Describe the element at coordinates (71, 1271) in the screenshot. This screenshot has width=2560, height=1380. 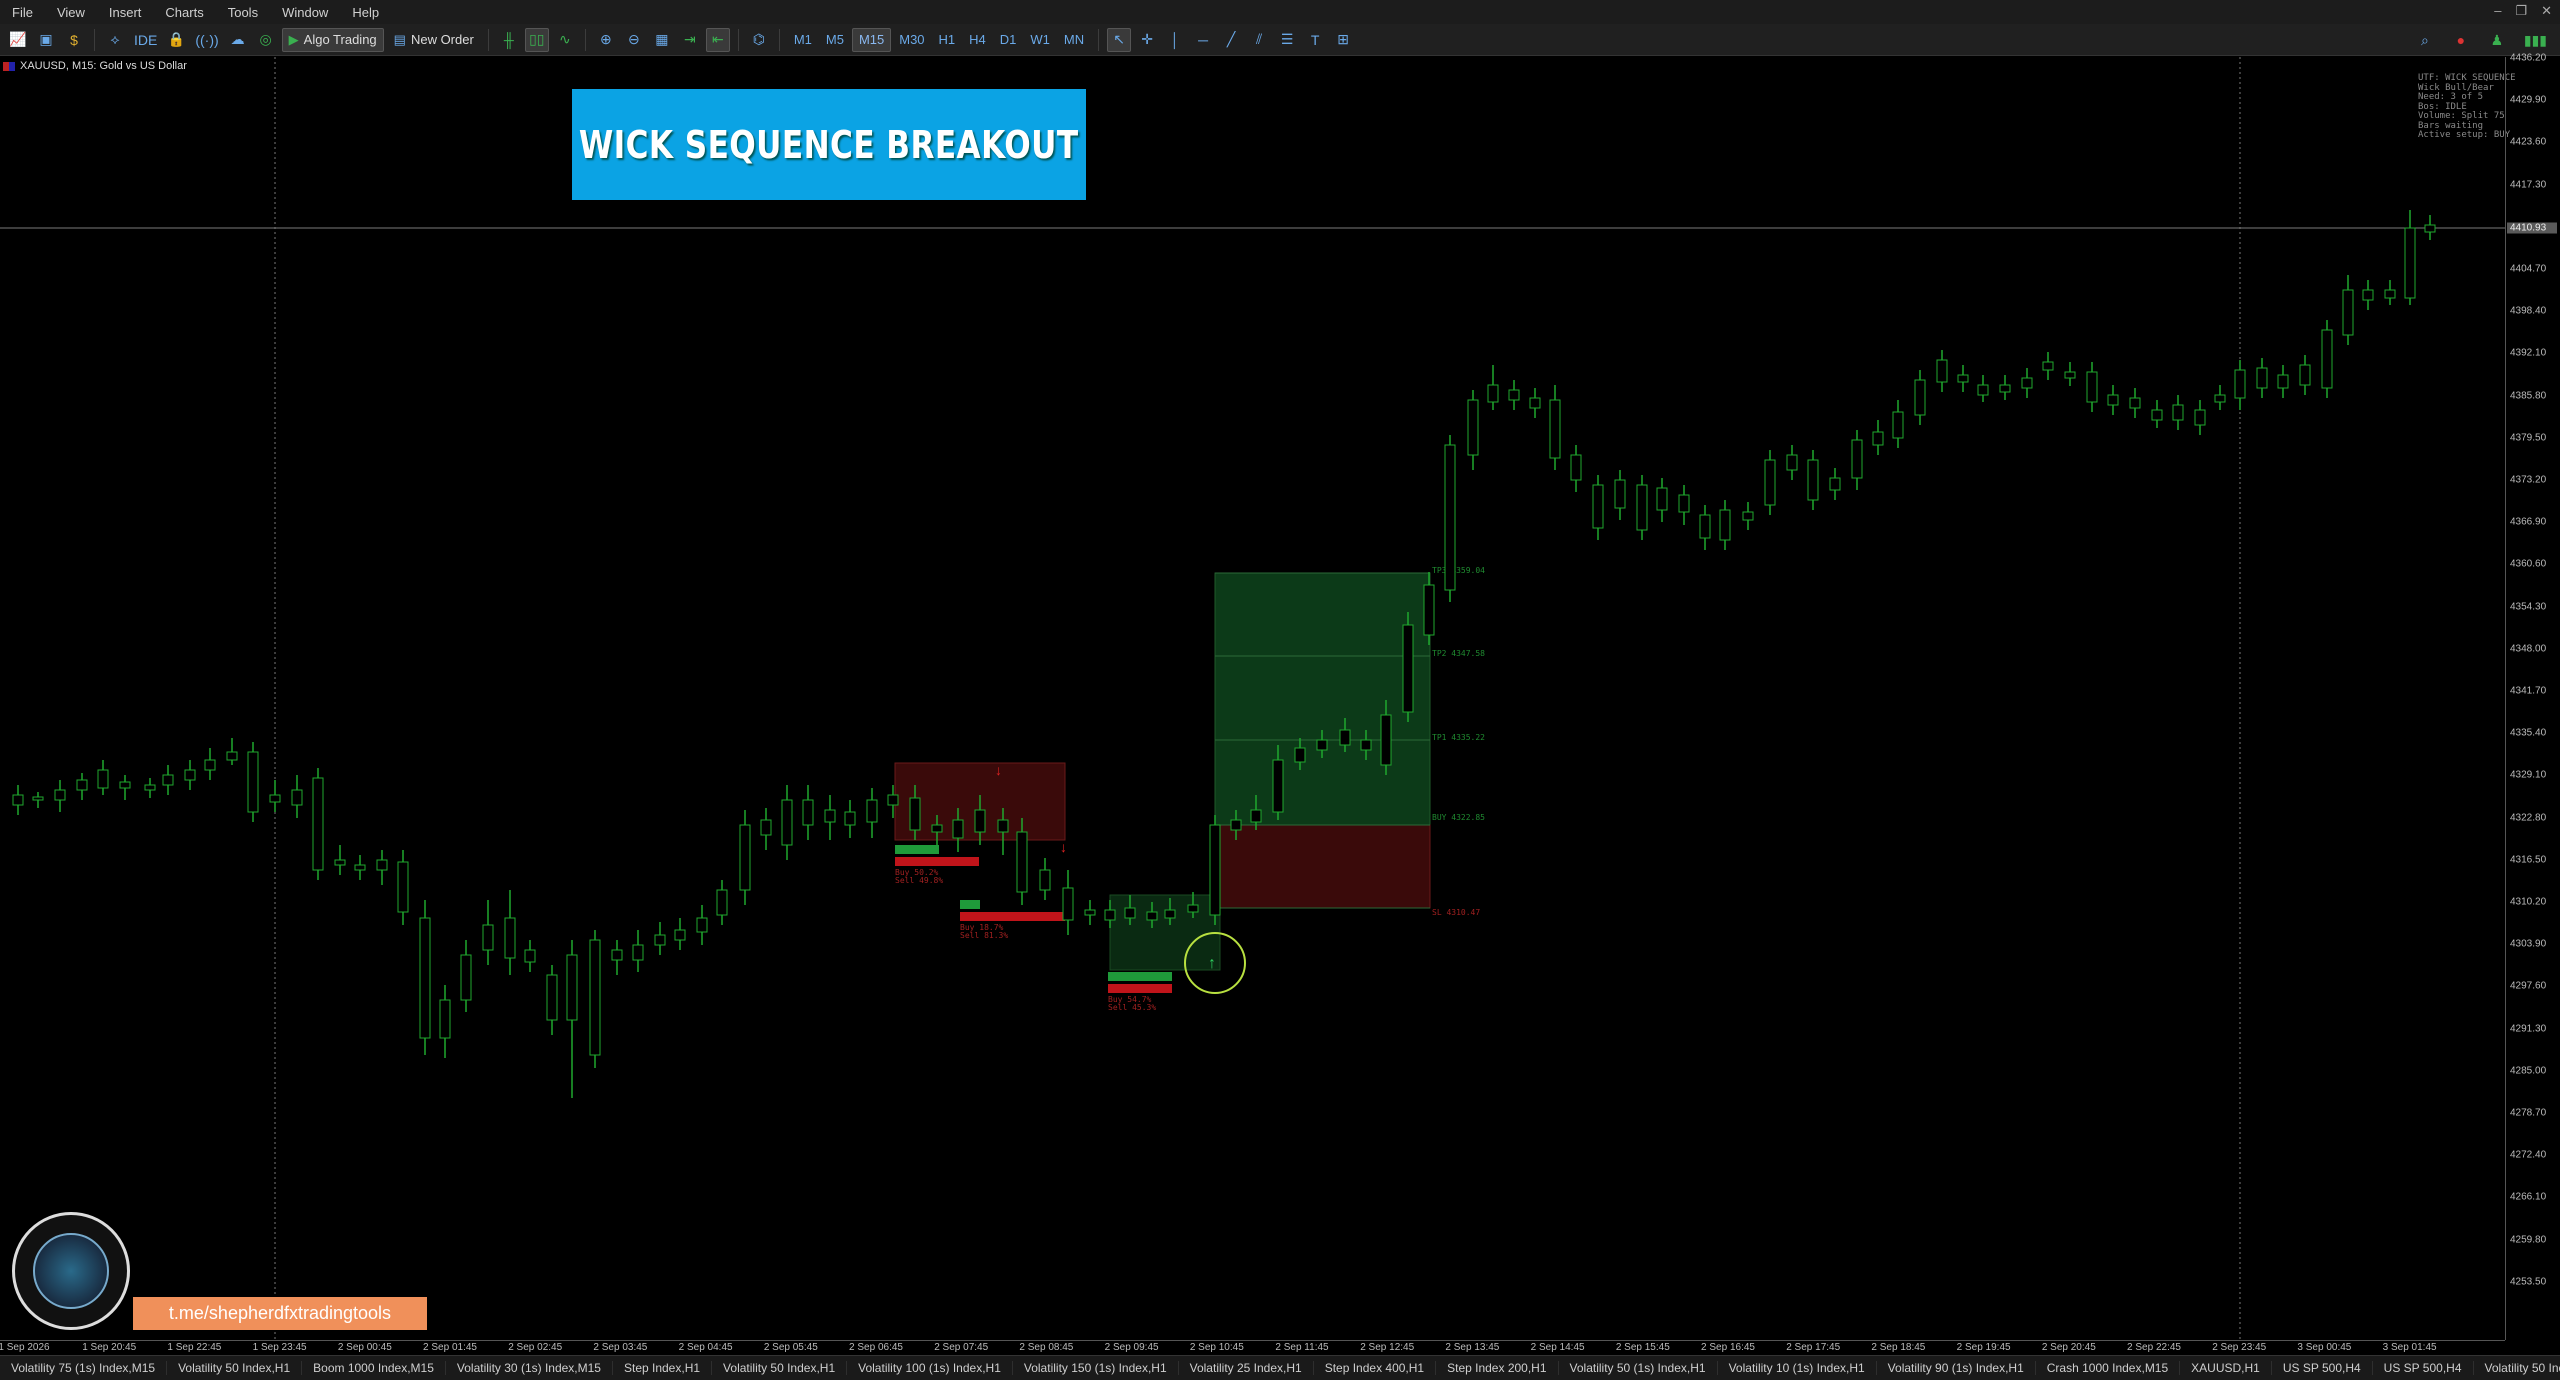
I see `logo-emblem` at that location.